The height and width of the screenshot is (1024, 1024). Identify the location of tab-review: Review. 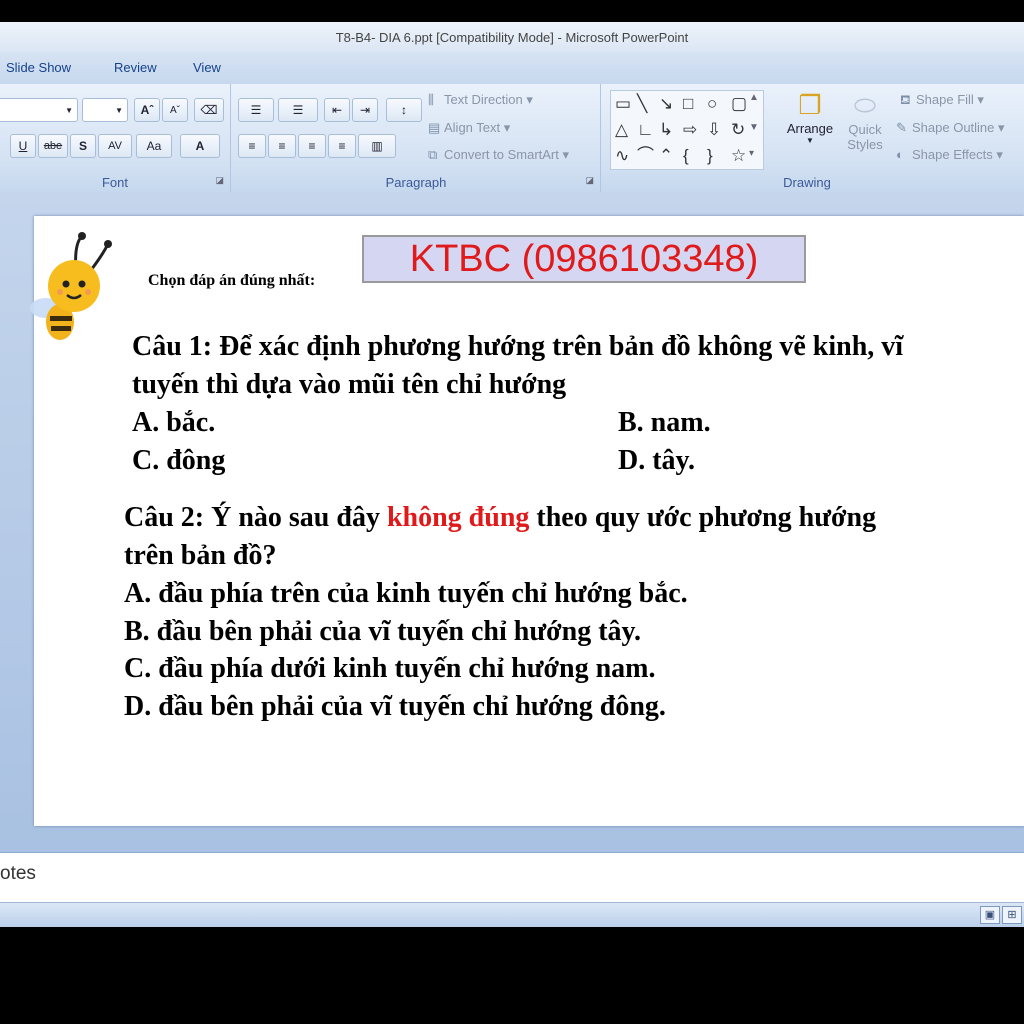
(135, 67).